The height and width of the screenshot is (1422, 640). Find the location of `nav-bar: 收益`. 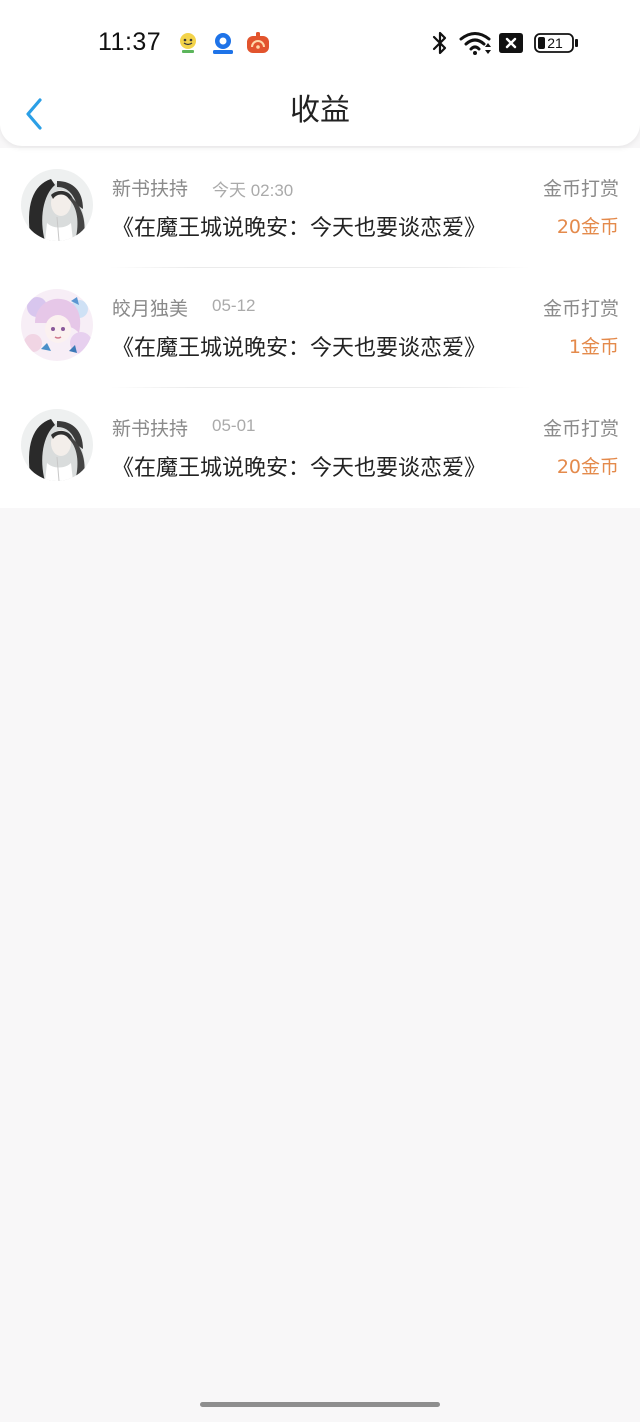

nav-bar: 收益 is located at coordinates (320, 114).